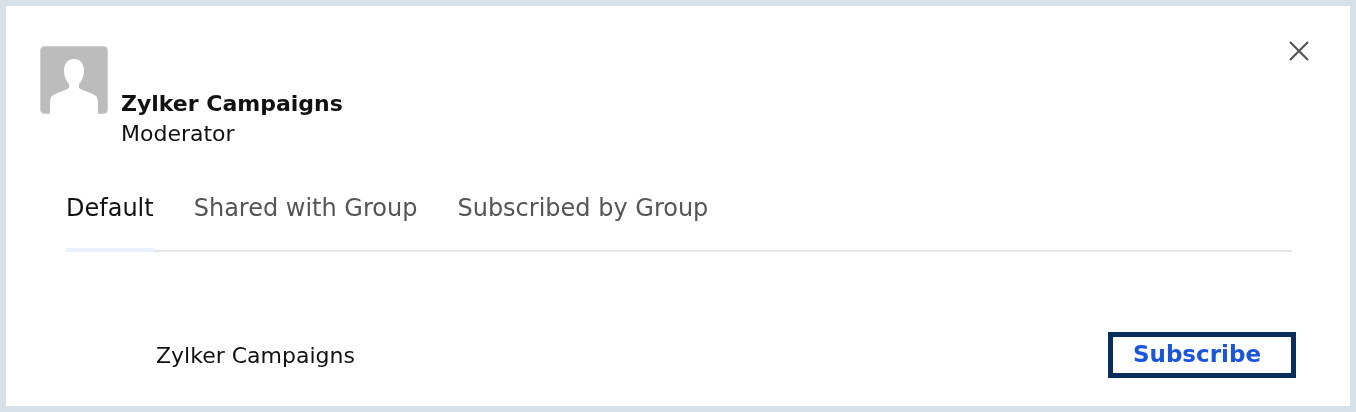 The width and height of the screenshot is (1356, 412). Describe the element at coordinates (232, 104) in the screenshot. I see `profile-name: Zylker Campaigns` at that location.